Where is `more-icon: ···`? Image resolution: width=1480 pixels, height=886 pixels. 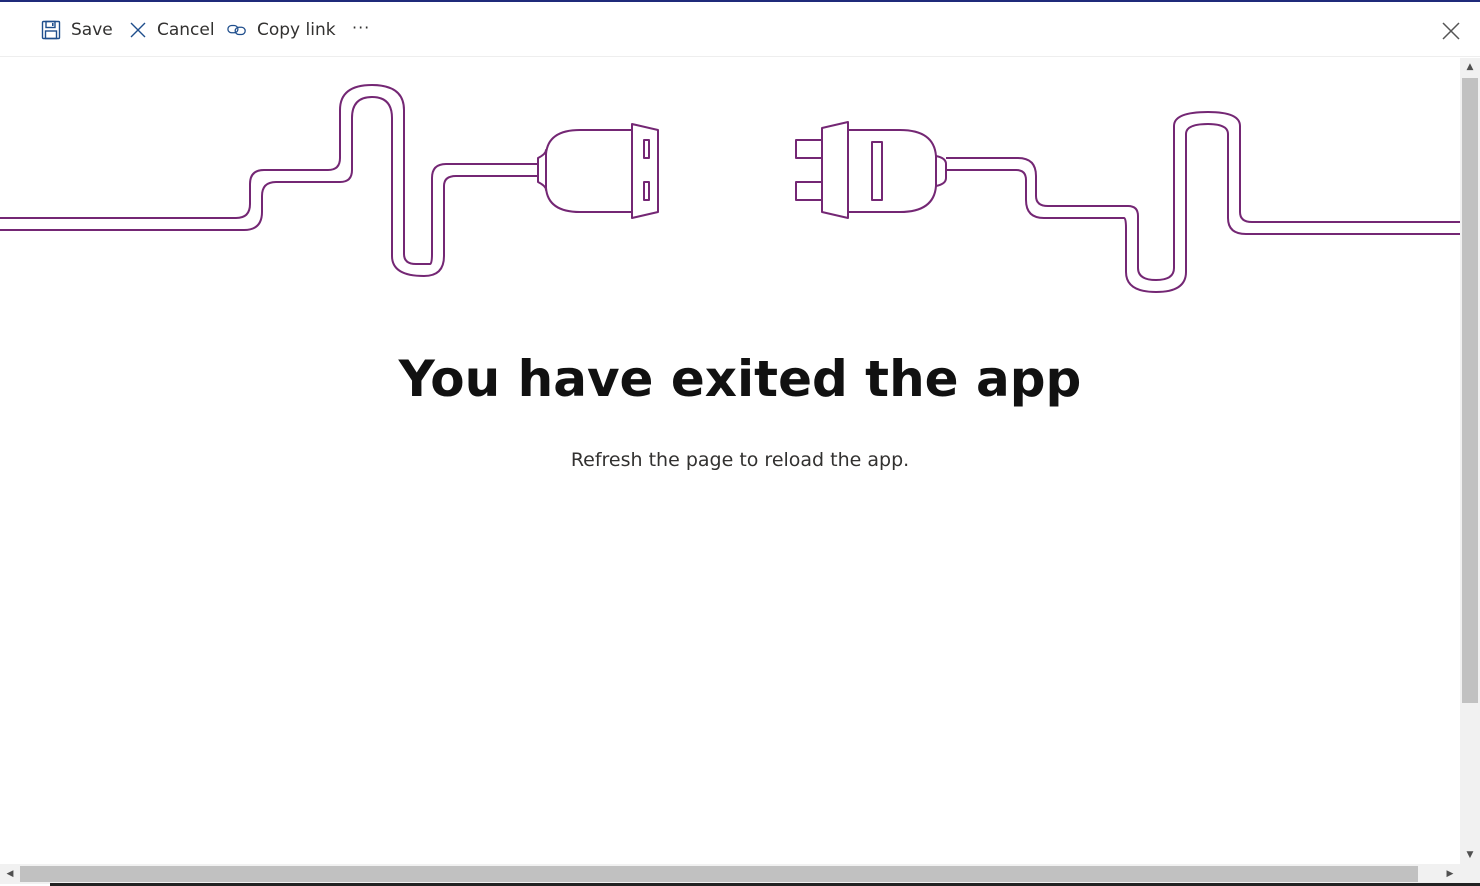
more-icon: ··· is located at coordinates (361, 27).